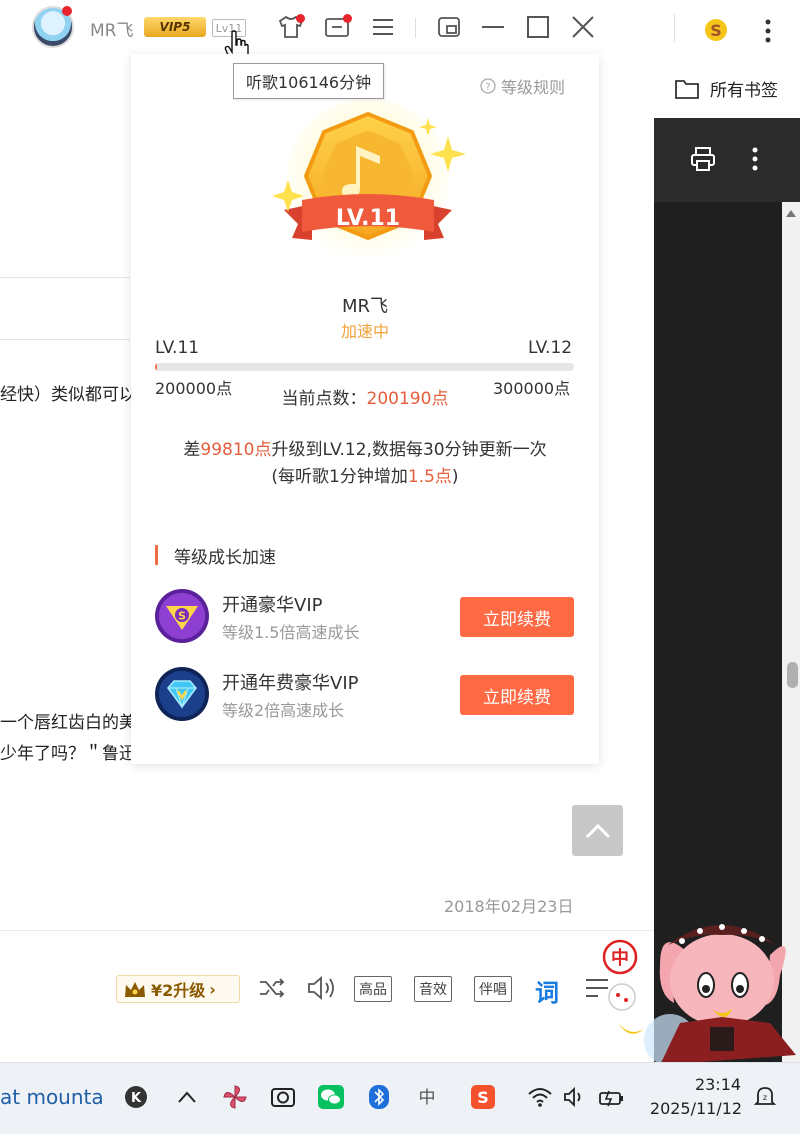  What do you see at coordinates (538, 27) in the screenshot?
I see `maximize-icon` at bounding box center [538, 27].